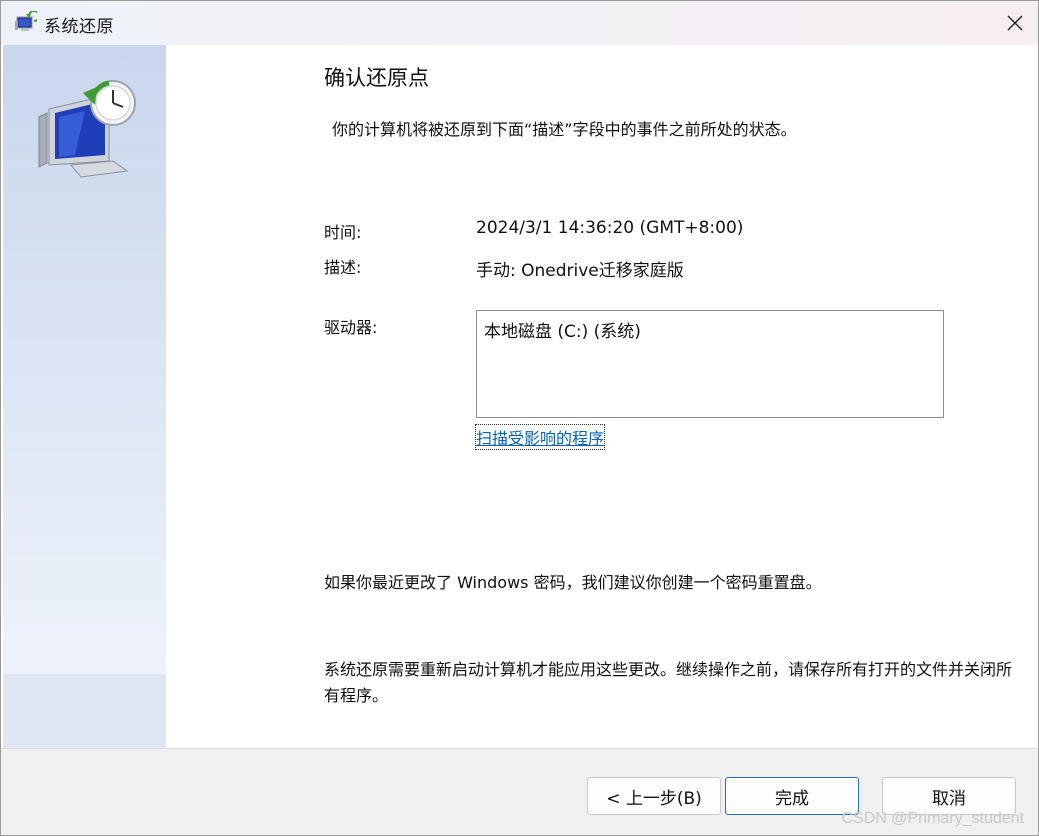  I want to click on restore-computer-icon, so click(87, 129).